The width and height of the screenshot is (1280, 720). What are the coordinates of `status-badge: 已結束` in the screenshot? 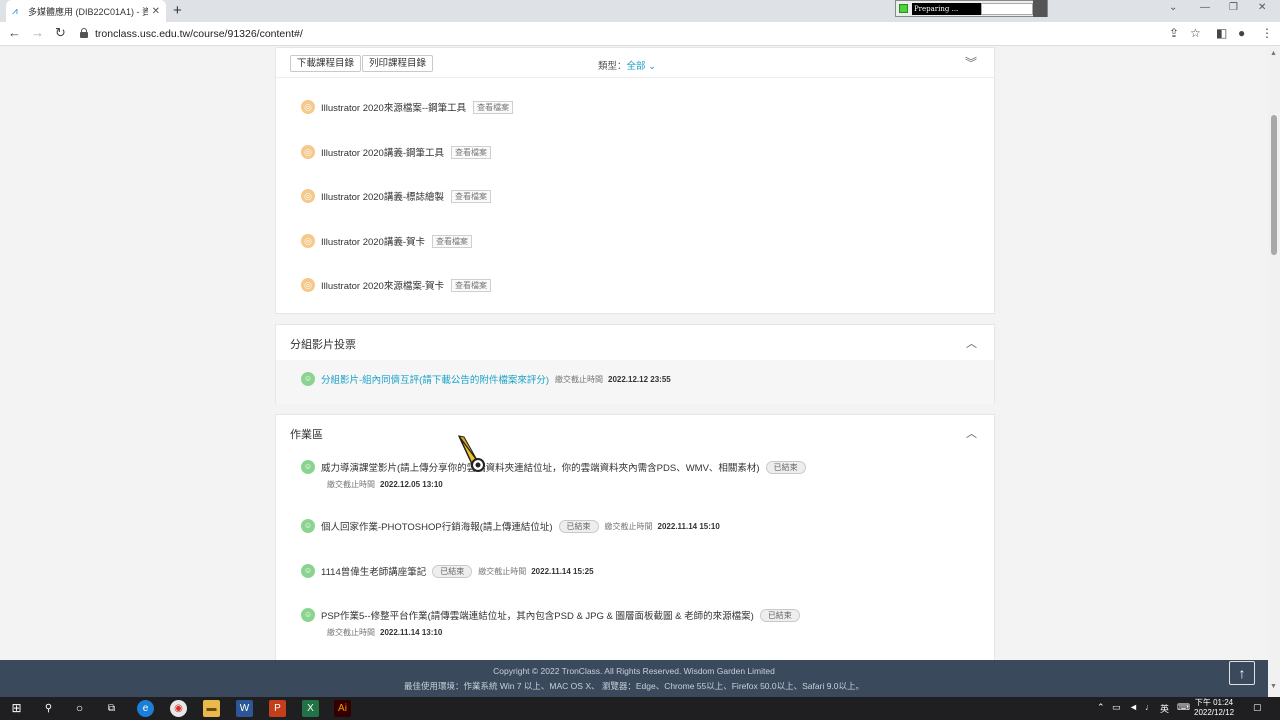 It's located at (452, 571).